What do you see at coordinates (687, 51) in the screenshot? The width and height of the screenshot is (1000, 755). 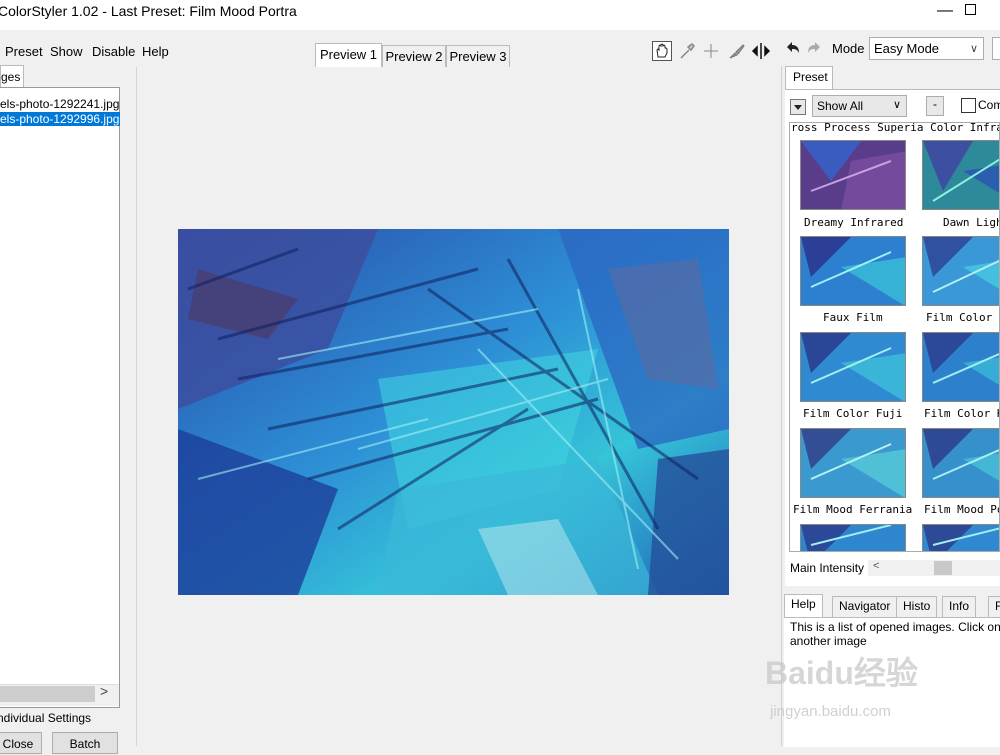 I see `eyedropper-icon` at bounding box center [687, 51].